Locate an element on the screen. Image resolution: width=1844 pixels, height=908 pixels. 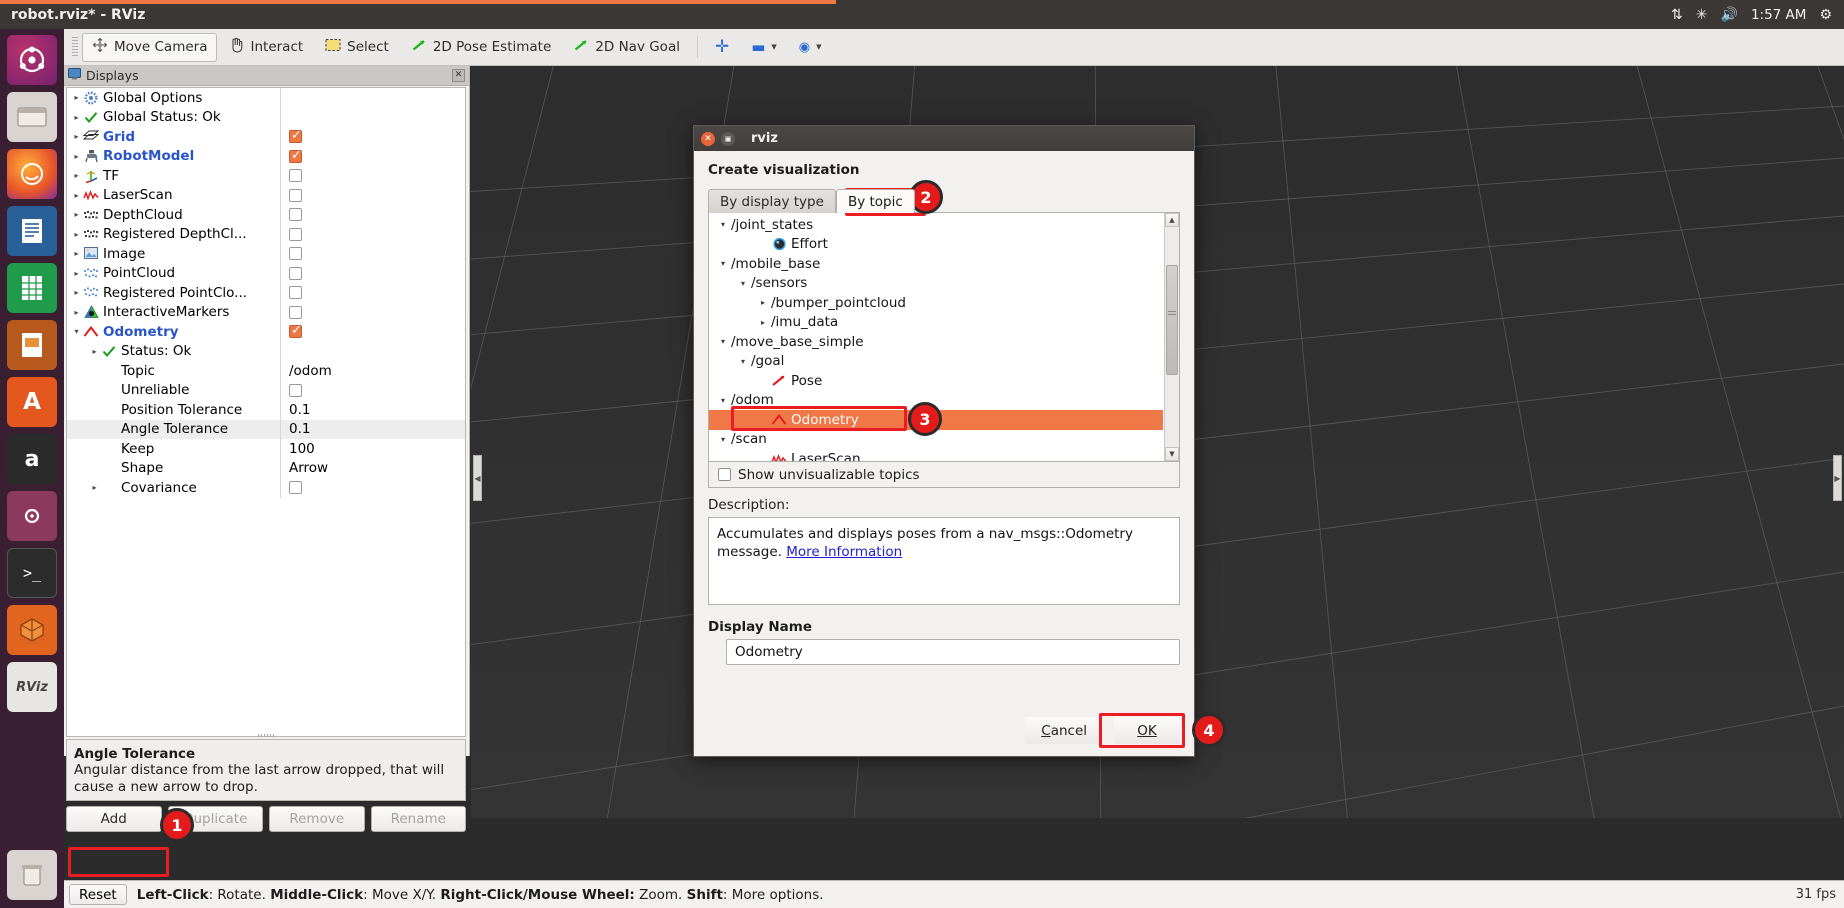
dialog-titlebar: ✕ ▣ rviz is located at coordinates (944, 138).